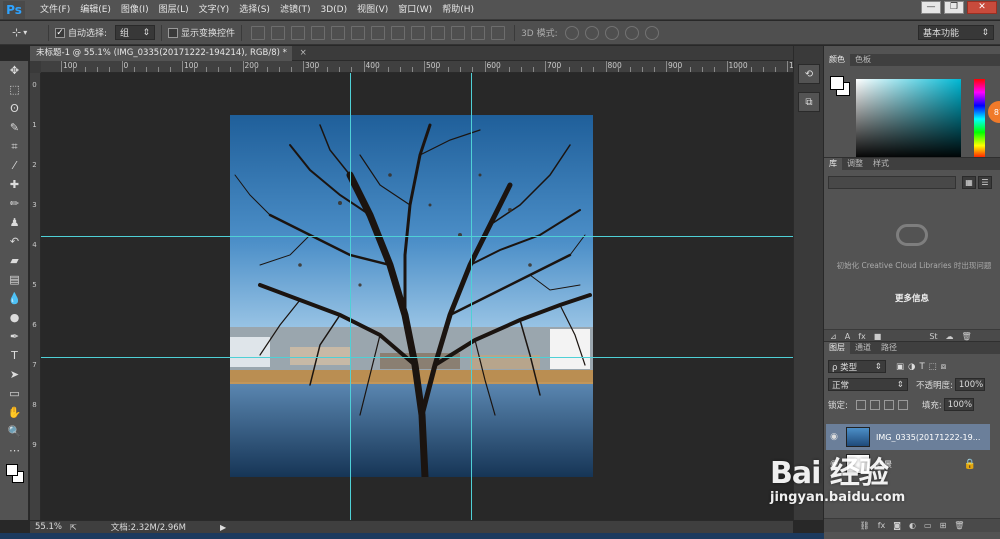 Image resolution: width=1000 pixels, height=539 pixels. Describe the element at coordinates (14, 89) in the screenshot. I see `marquee-tool-icon: ⬚` at that location.